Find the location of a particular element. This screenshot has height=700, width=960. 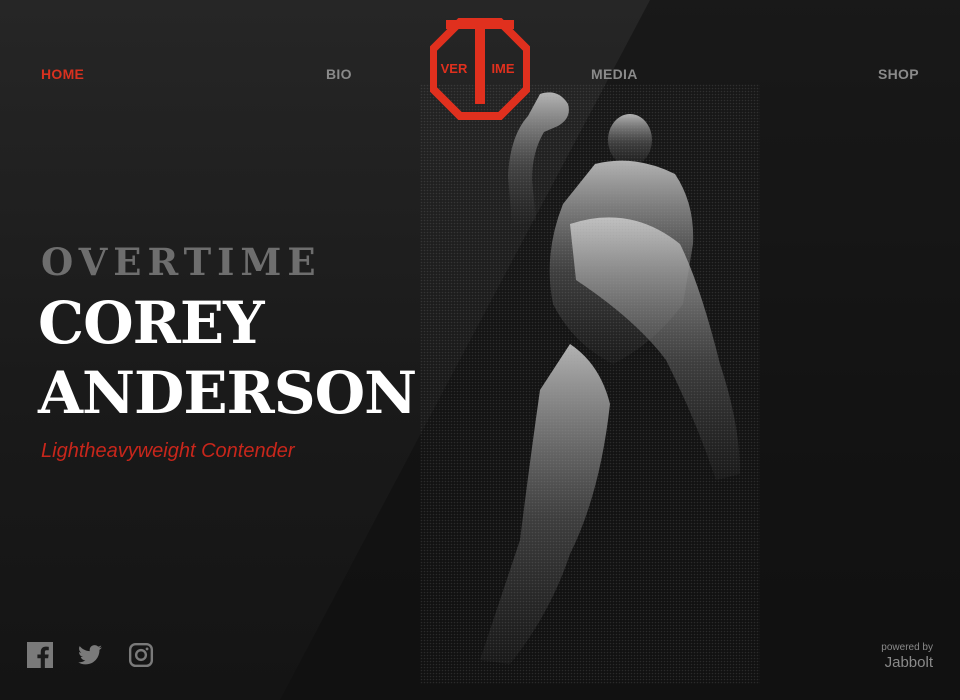

nav-media-link: MEDIA is located at coordinates (614, 74).